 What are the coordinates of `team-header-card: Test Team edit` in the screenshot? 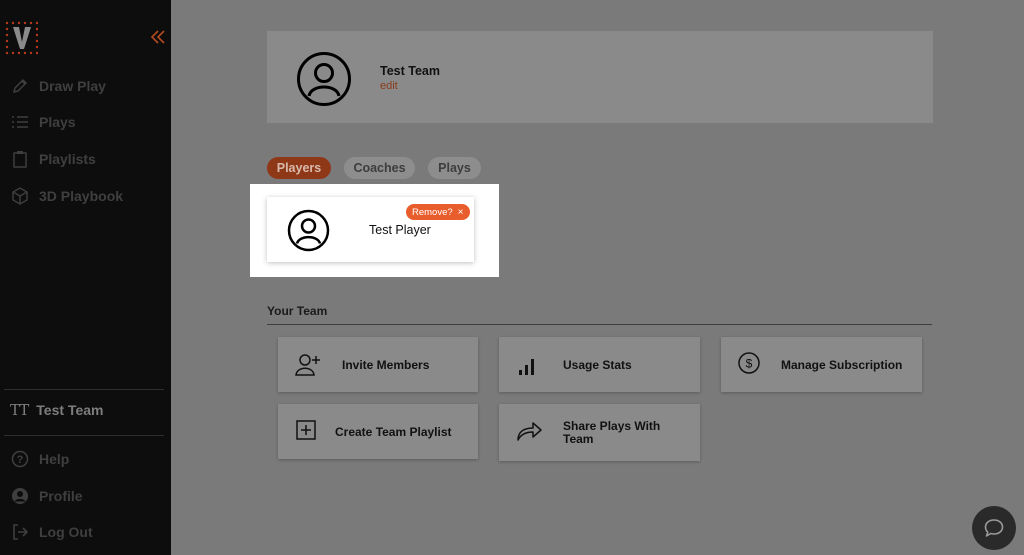 It's located at (600, 77).